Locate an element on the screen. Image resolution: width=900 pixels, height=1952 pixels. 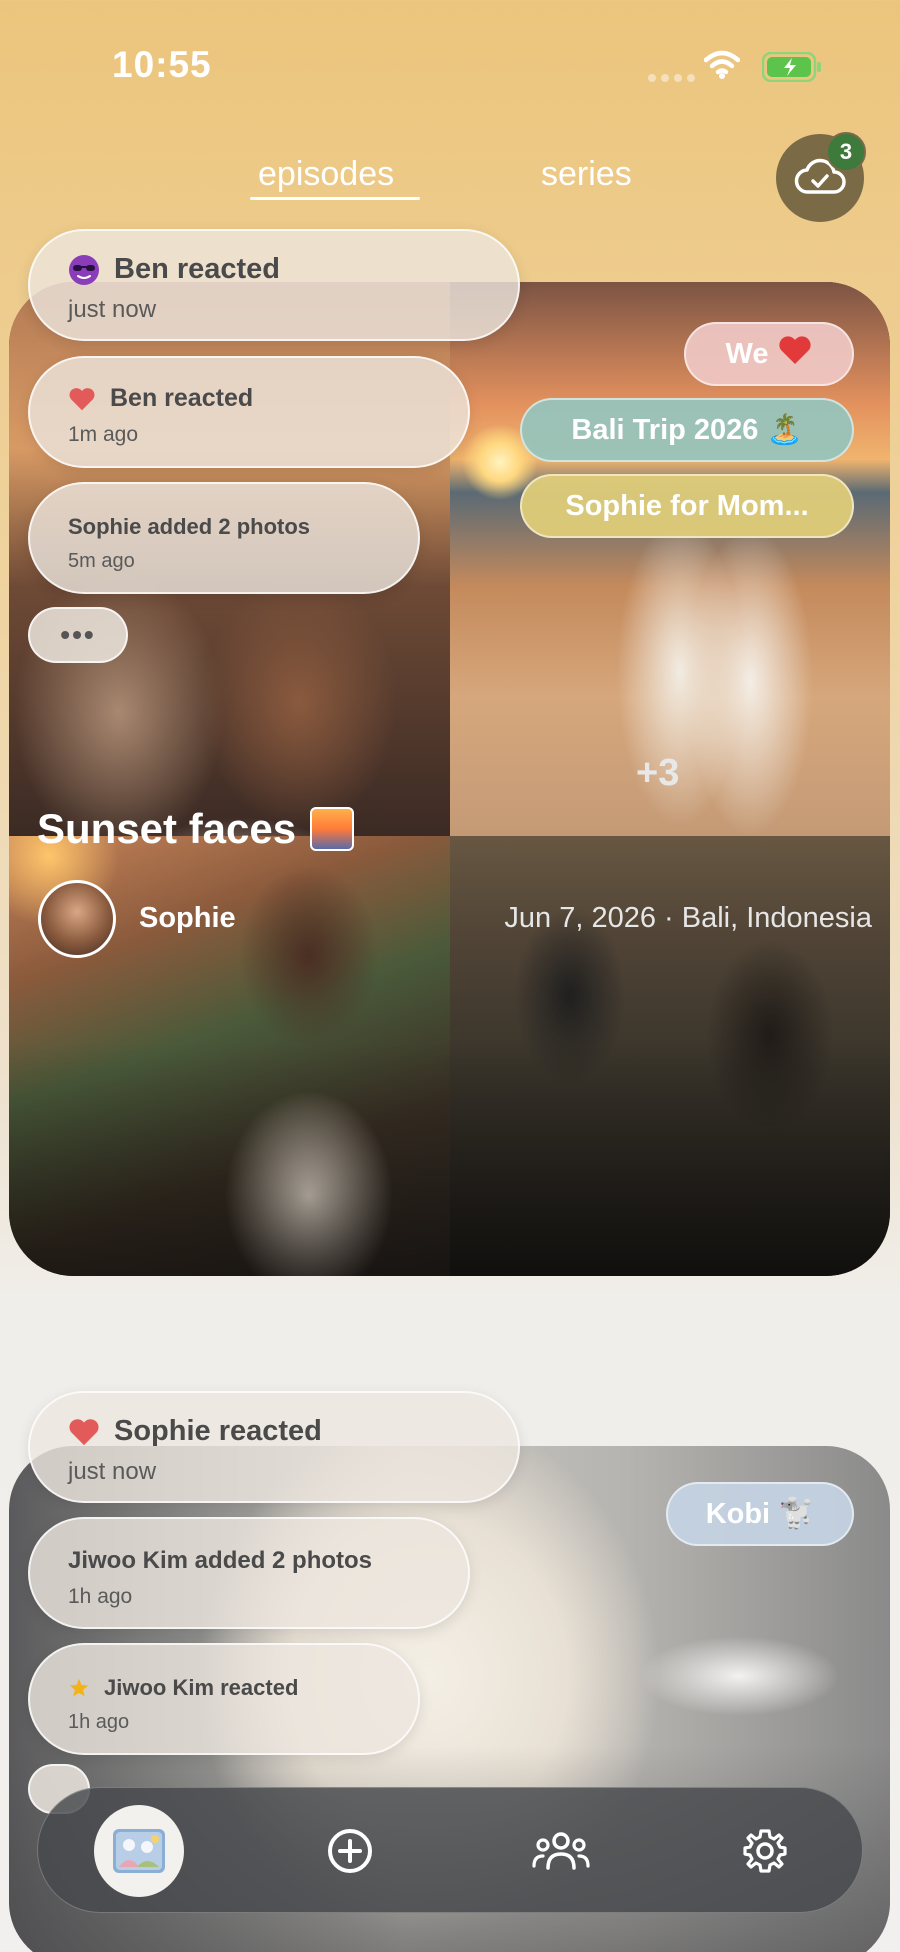
nav-photos is located at coordinates (139, 1851).